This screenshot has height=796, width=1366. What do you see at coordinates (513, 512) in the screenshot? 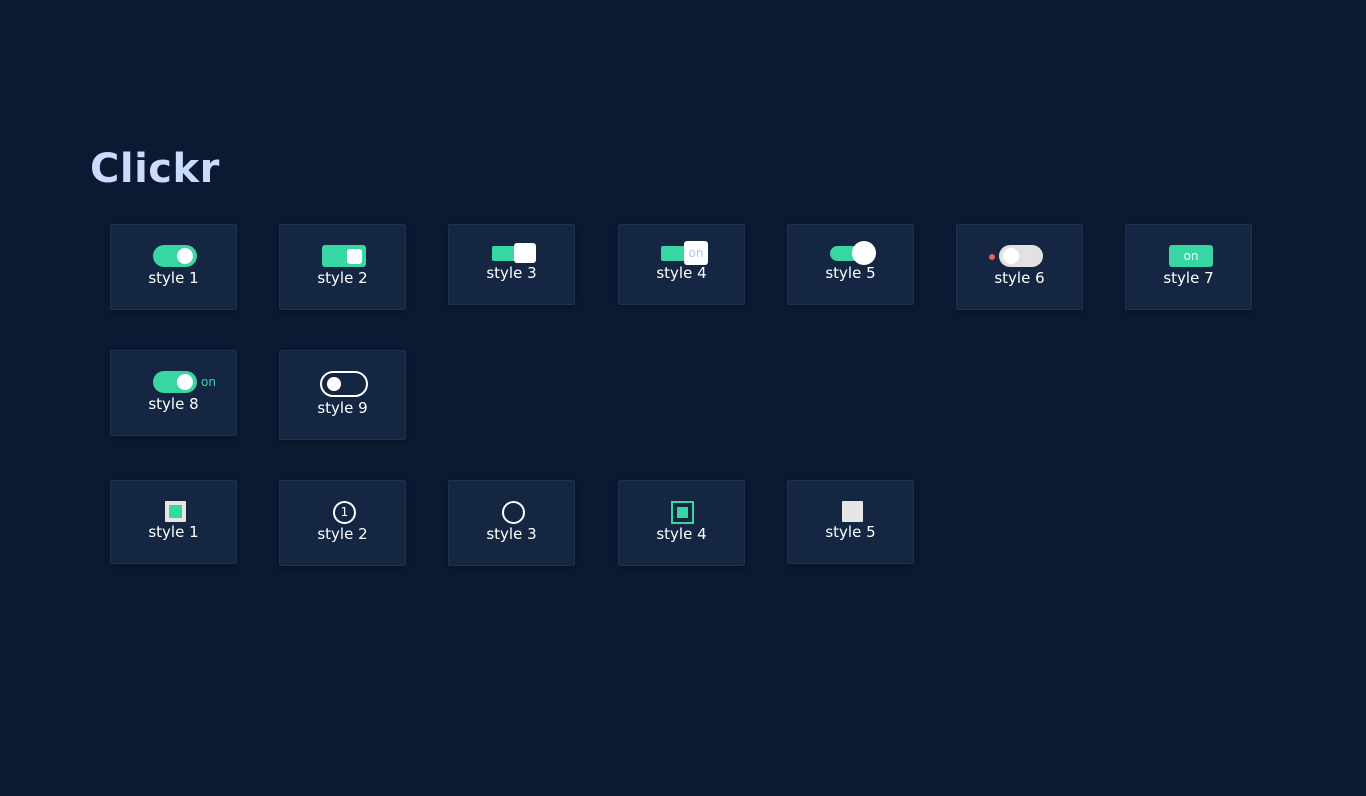
I see `radio-button` at bounding box center [513, 512].